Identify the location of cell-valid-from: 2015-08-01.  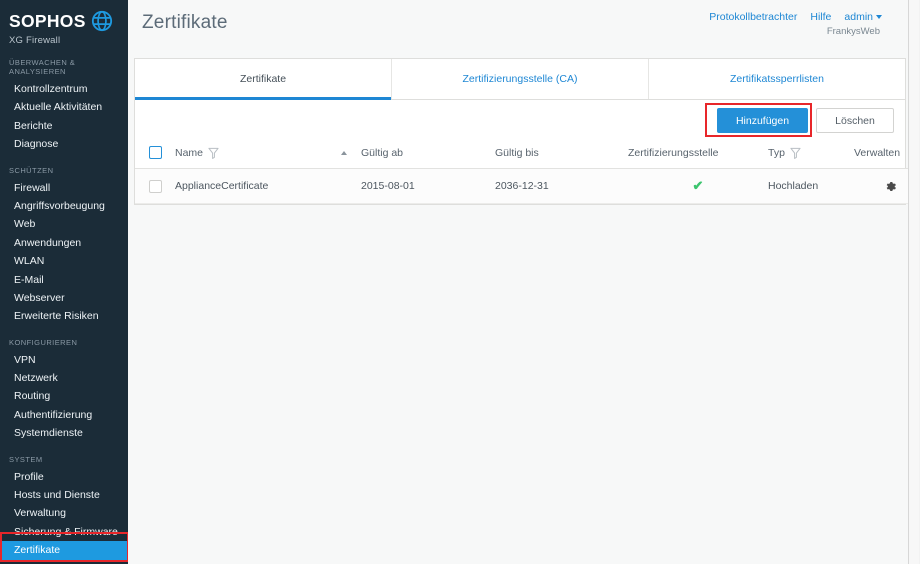
(428, 186).